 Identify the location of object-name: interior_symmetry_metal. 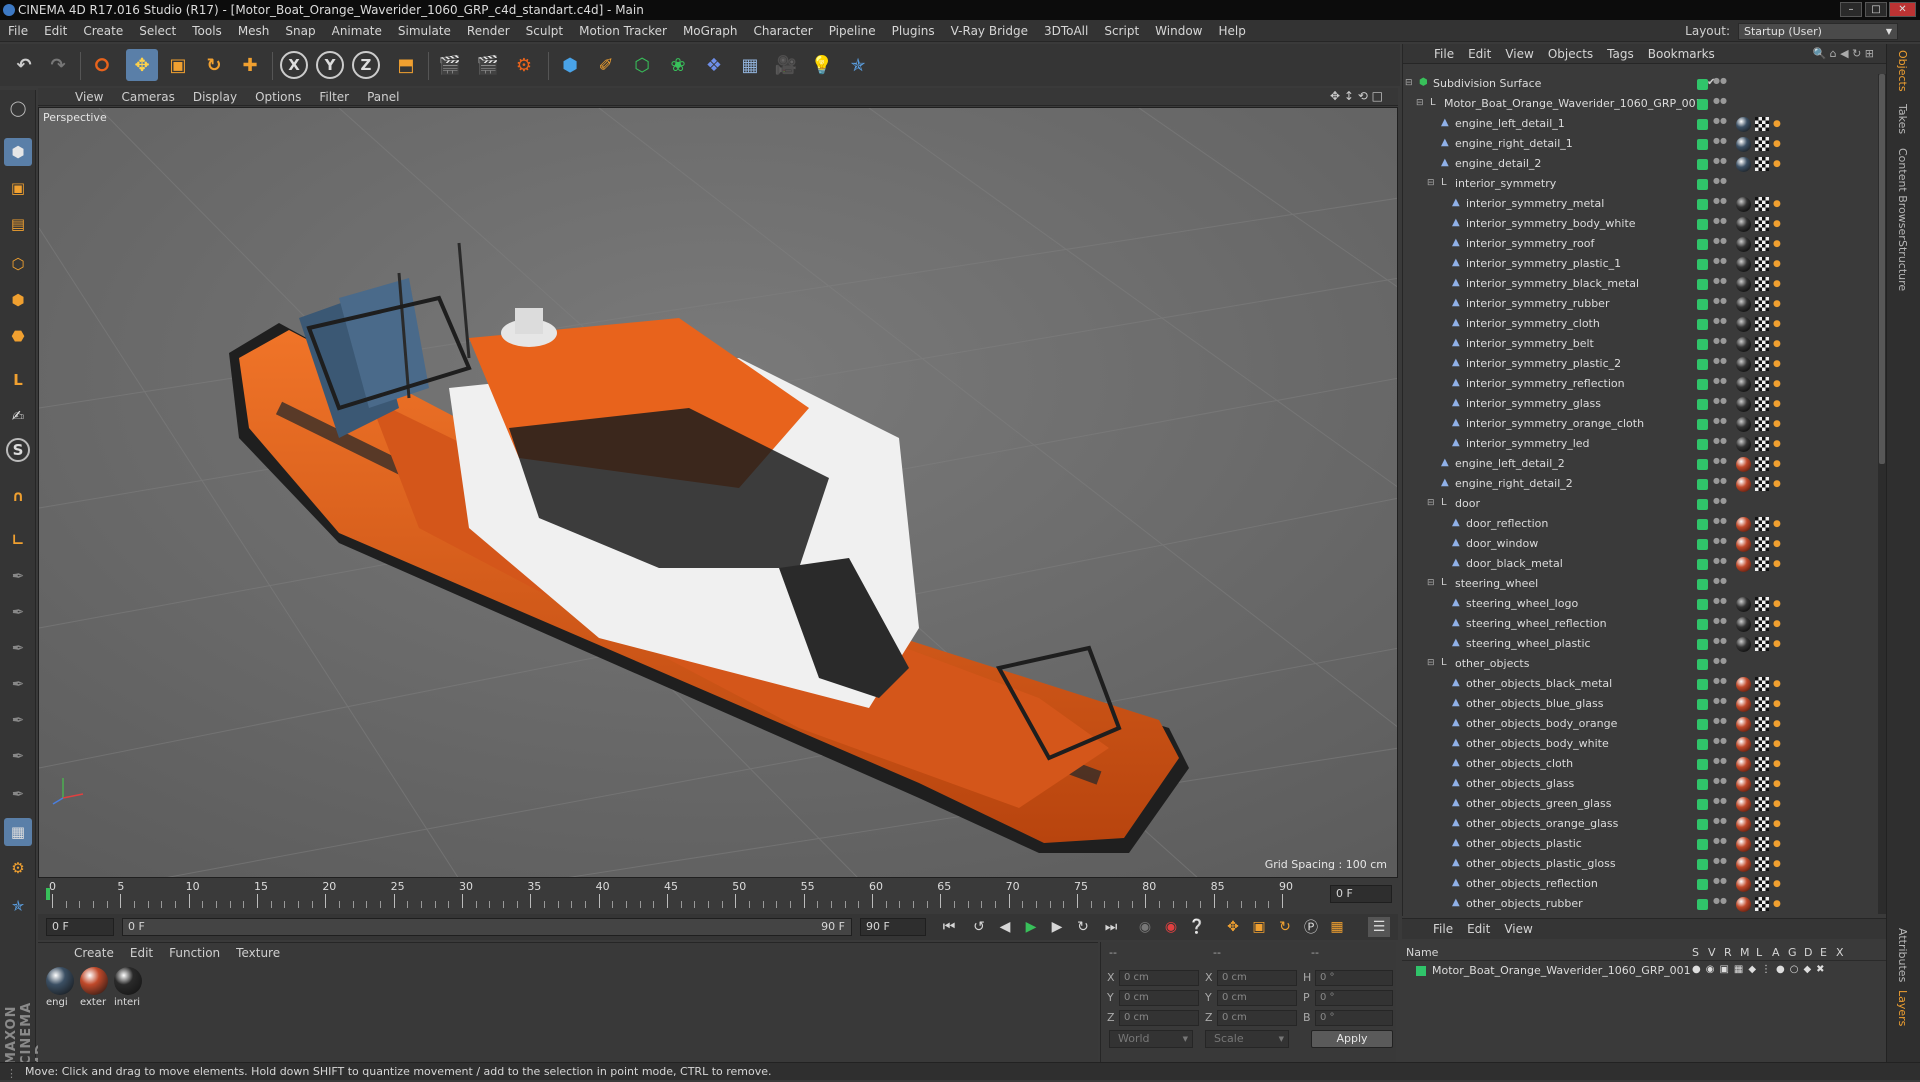
(1535, 203).